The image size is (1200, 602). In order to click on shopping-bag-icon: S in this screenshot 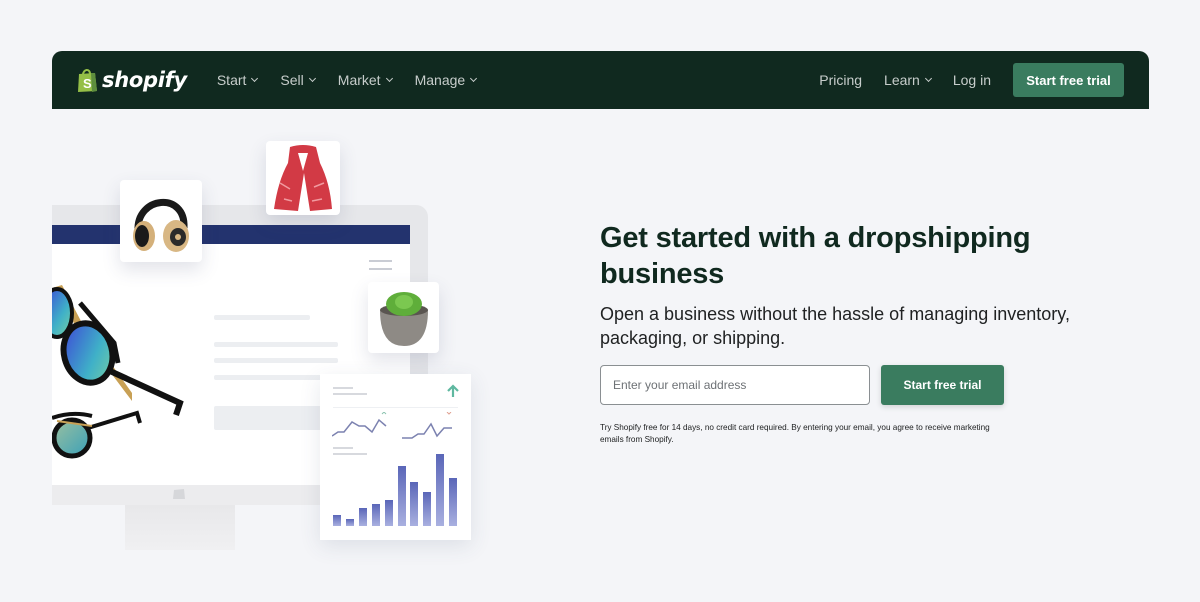, I will do `click(87, 80)`.